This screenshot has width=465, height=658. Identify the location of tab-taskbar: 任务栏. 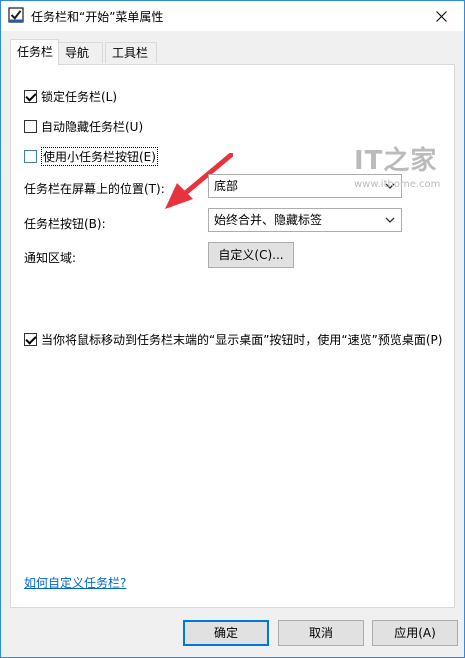
(34, 52).